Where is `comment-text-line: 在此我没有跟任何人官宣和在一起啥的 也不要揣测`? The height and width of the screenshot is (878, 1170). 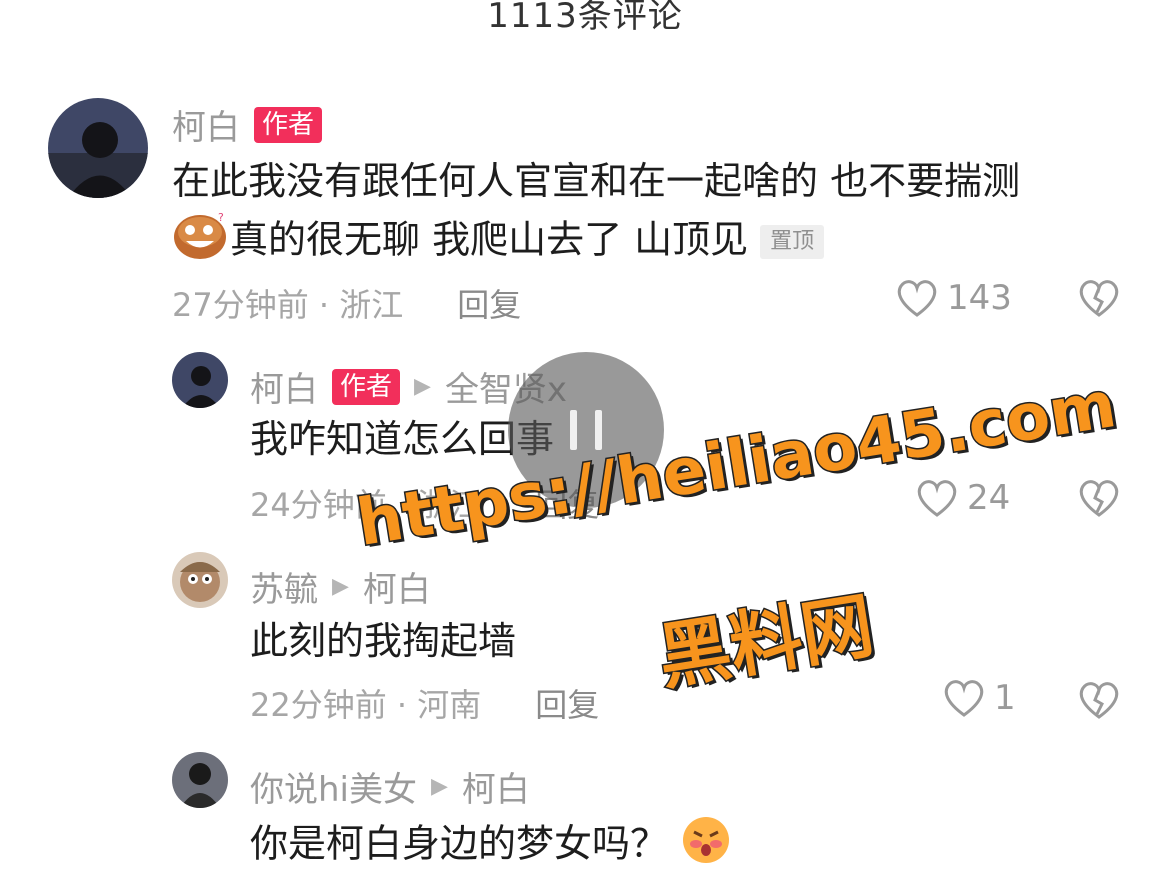
comment-text-line: 在此我没有跟任何人官宣和在一起啥的 也不要揣测 is located at coordinates (596, 181).